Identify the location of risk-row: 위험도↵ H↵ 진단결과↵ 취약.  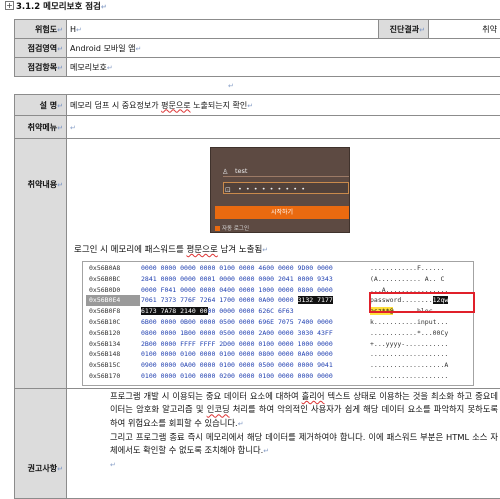
(257, 29).